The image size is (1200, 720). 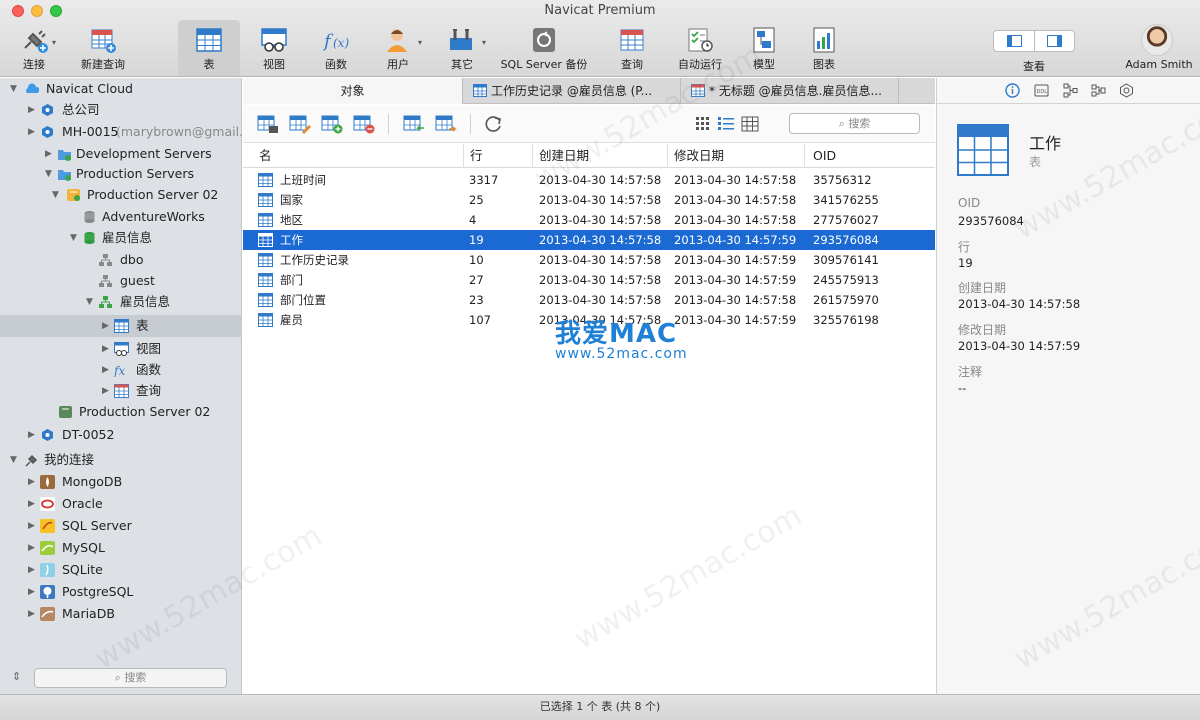 What do you see at coordinates (121, 460) in the screenshot?
I see `sidebar-item-my-connections: ▼ 我的连接` at bounding box center [121, 460].